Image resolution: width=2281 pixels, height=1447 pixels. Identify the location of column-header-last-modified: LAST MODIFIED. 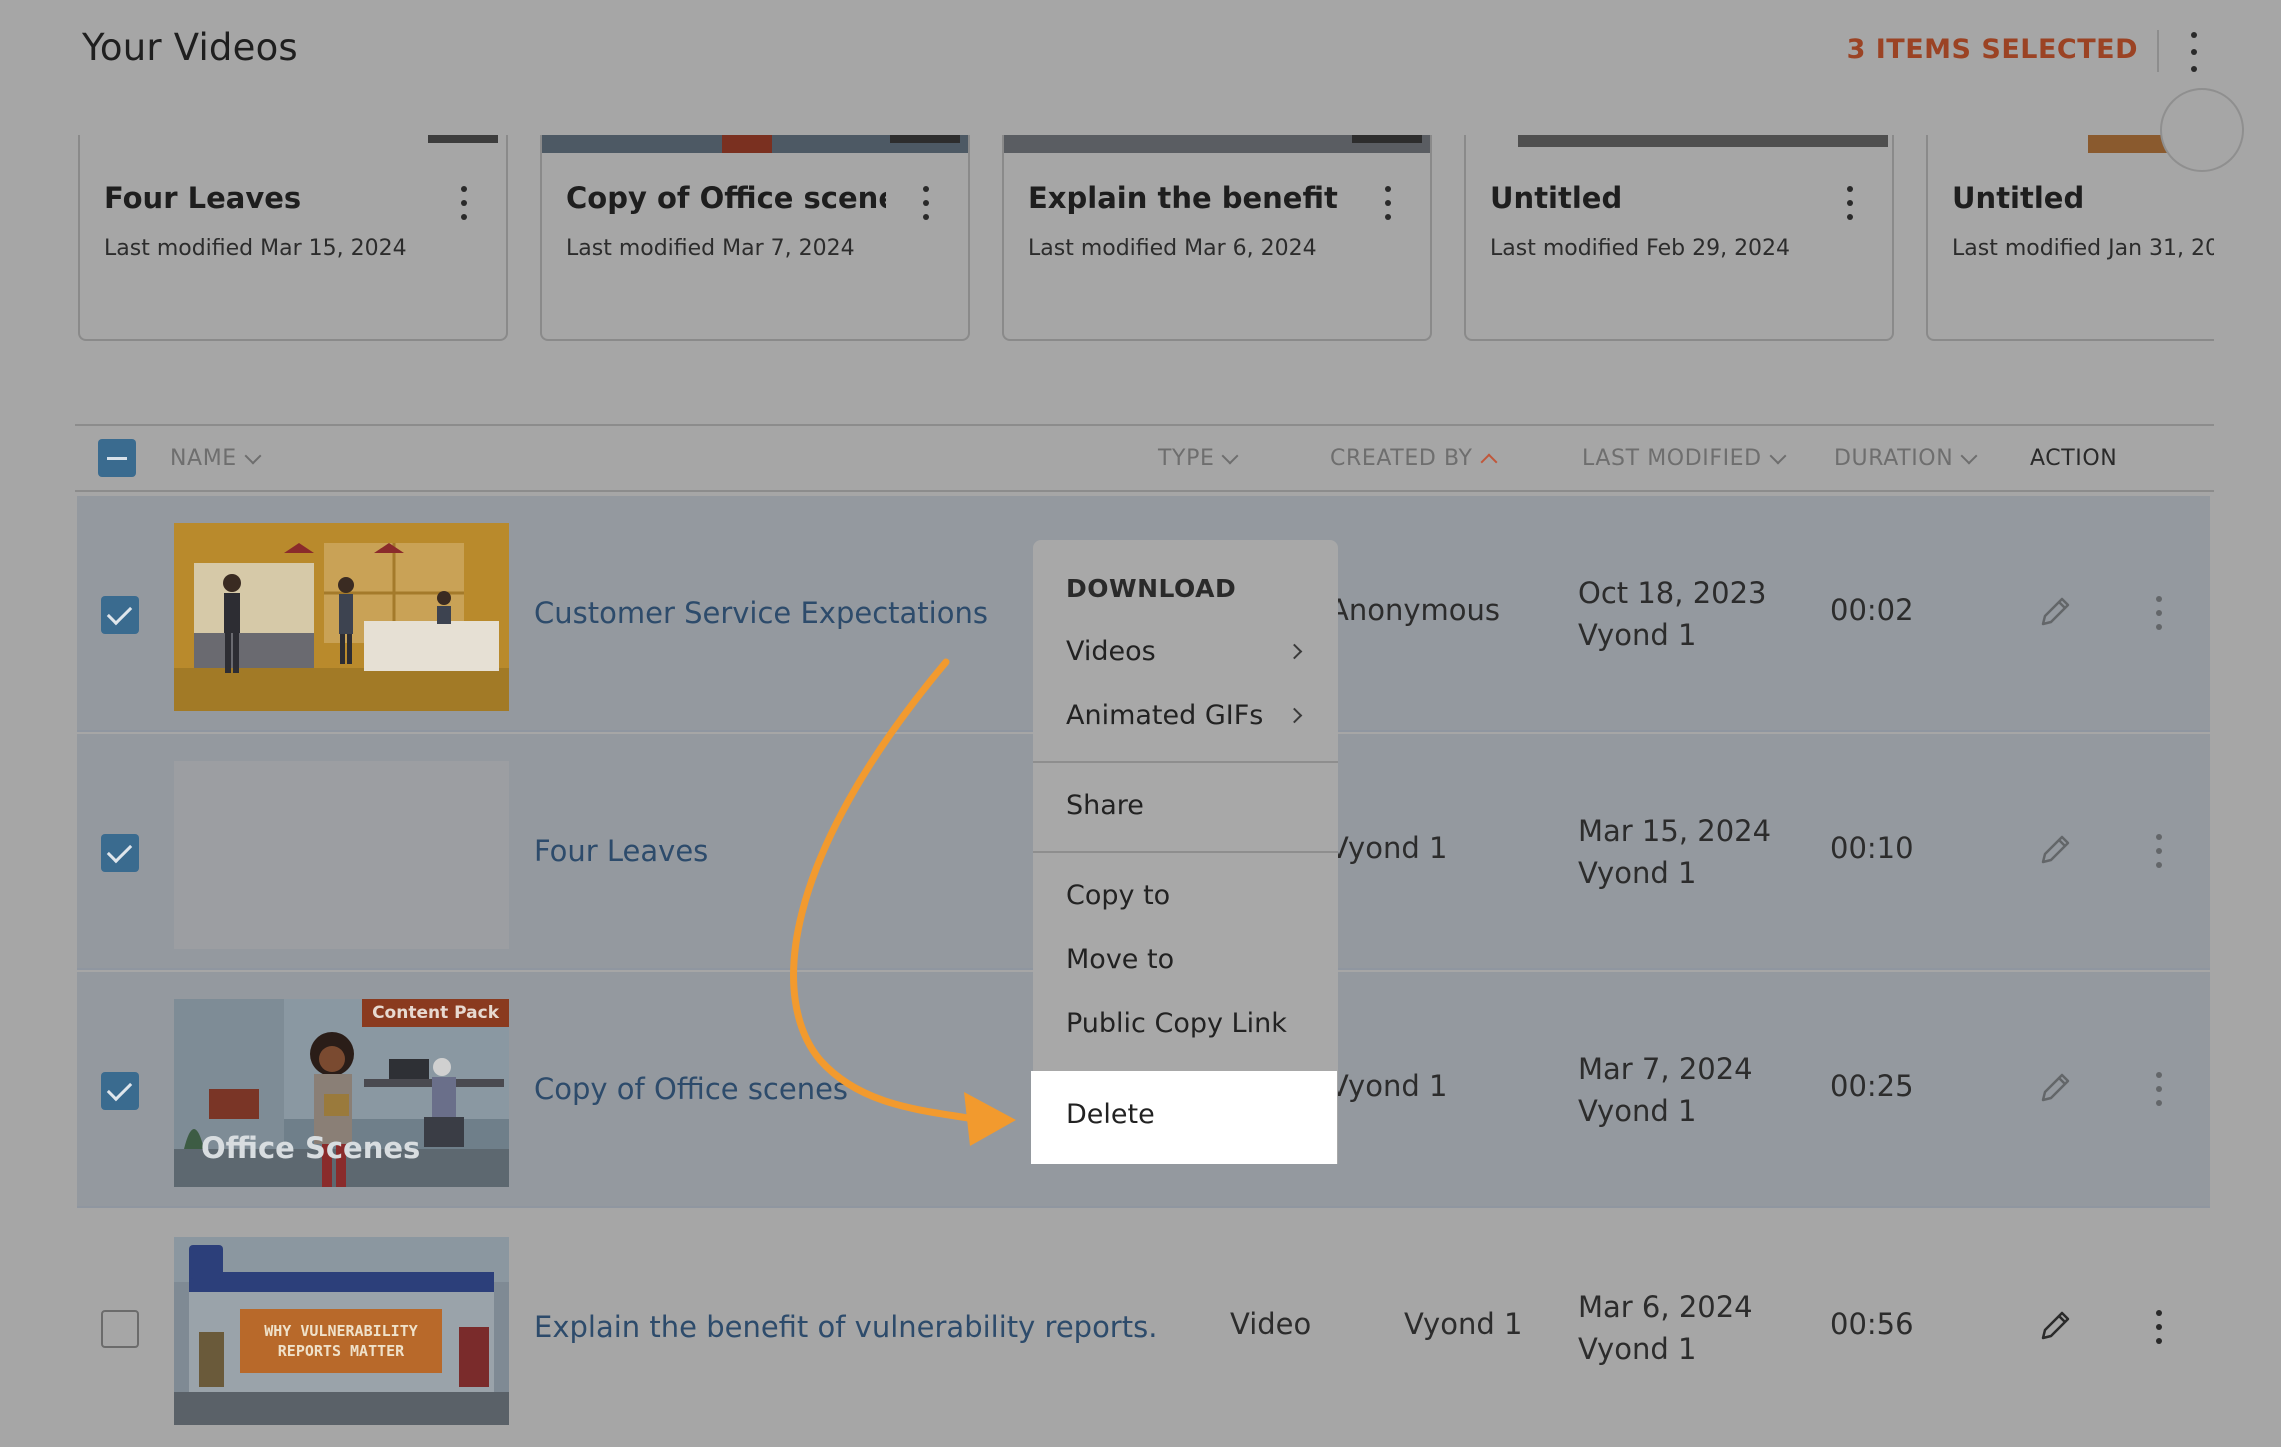
(1684, 458).